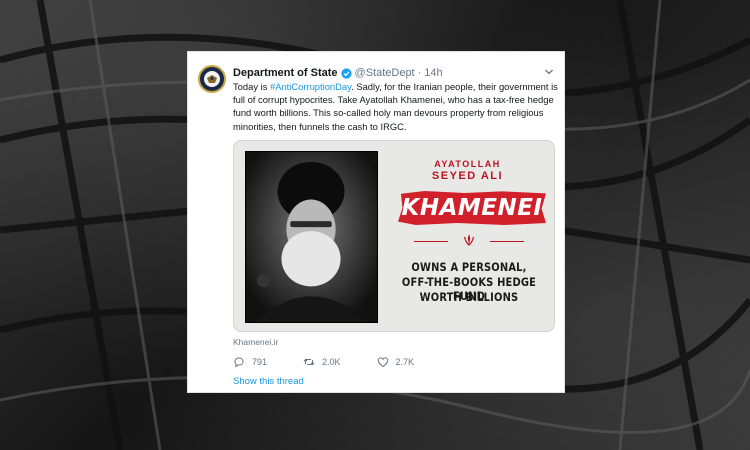 The height and width of the screenshot is (450, 750). Describe the element at coordinates (251, 86) in the screenshot. I see `tweet-text-intro: Today is` at that location.